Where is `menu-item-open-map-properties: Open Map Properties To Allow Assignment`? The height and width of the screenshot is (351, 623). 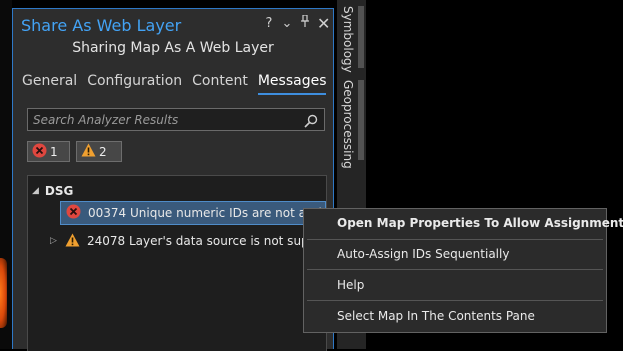 menu-item-open-map-properties: Open Map Properties To Allow Assignment is located at coordinates (480, 223).